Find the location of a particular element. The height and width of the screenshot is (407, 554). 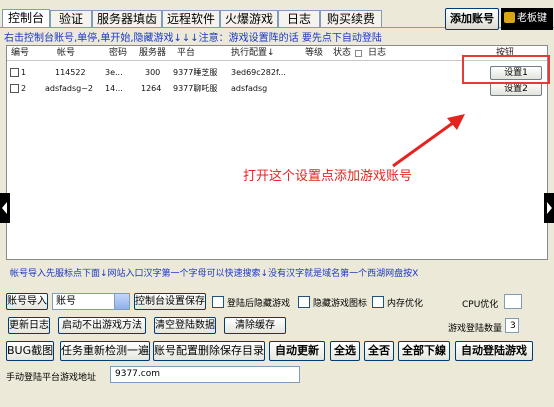

startup-failure-button: 启动不出游戏方法 is located at coordinates (102, 325).